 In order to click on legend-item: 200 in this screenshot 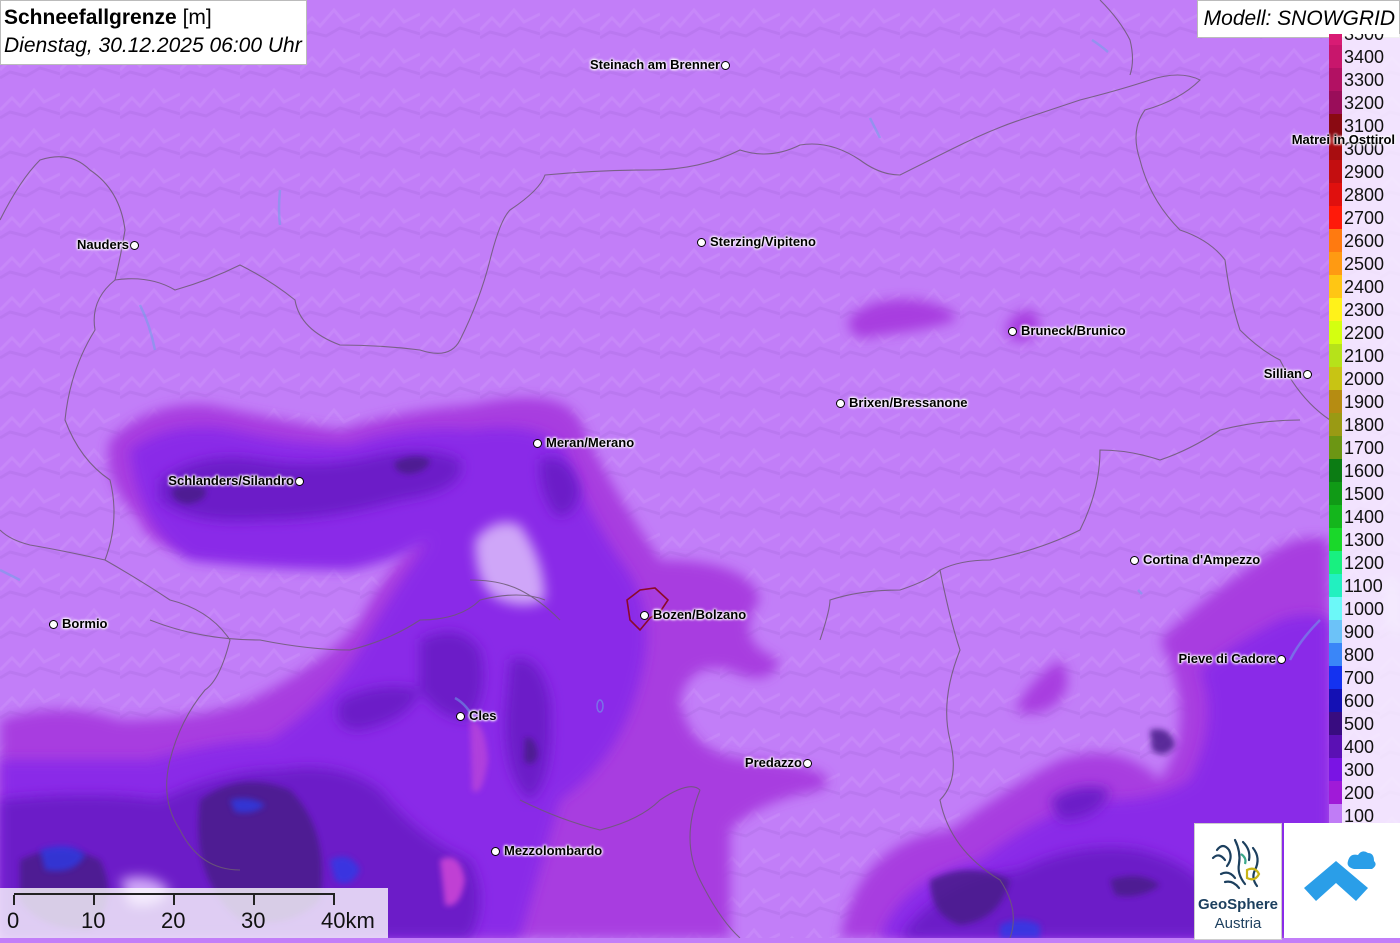, I will do `click(1364, 792)`.